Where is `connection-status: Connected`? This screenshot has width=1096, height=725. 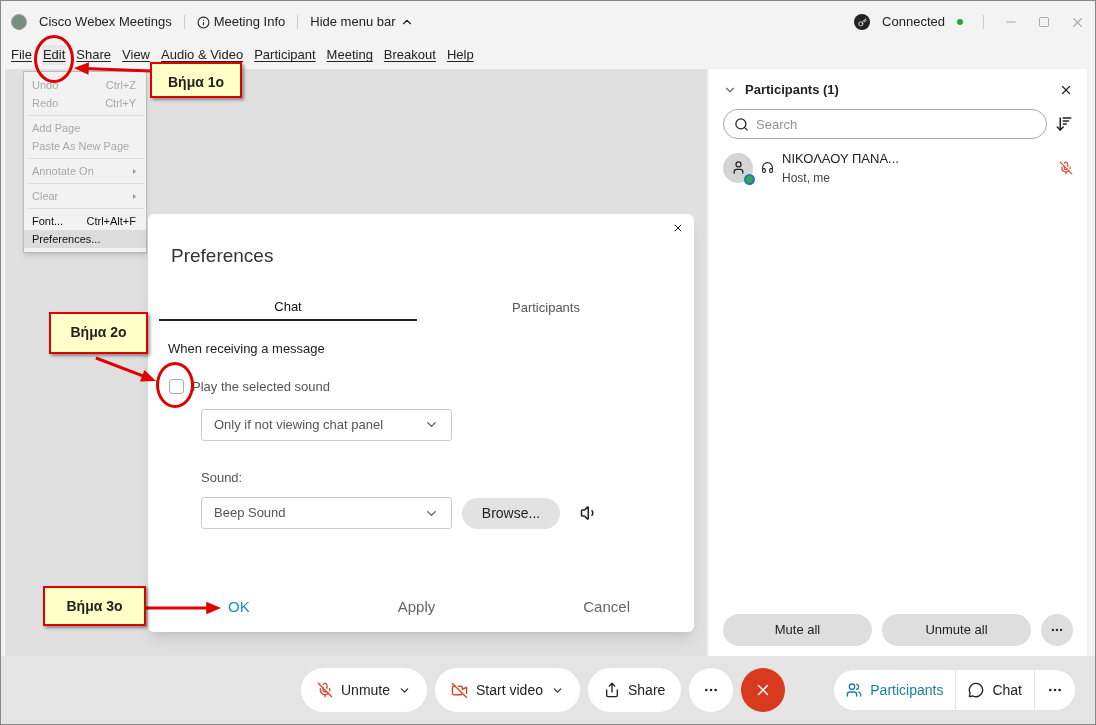 connection-status: Connected is located at coordinates (913, 22).